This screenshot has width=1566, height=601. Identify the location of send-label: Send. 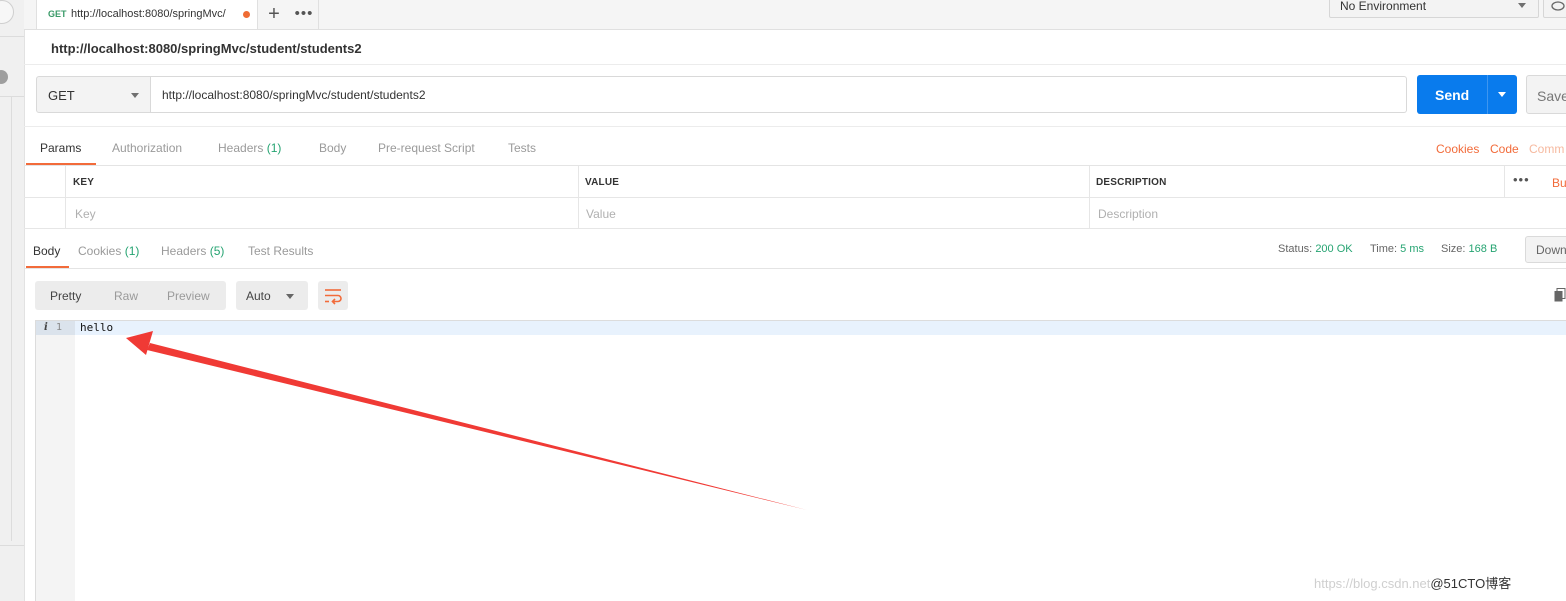
(1452, 95).